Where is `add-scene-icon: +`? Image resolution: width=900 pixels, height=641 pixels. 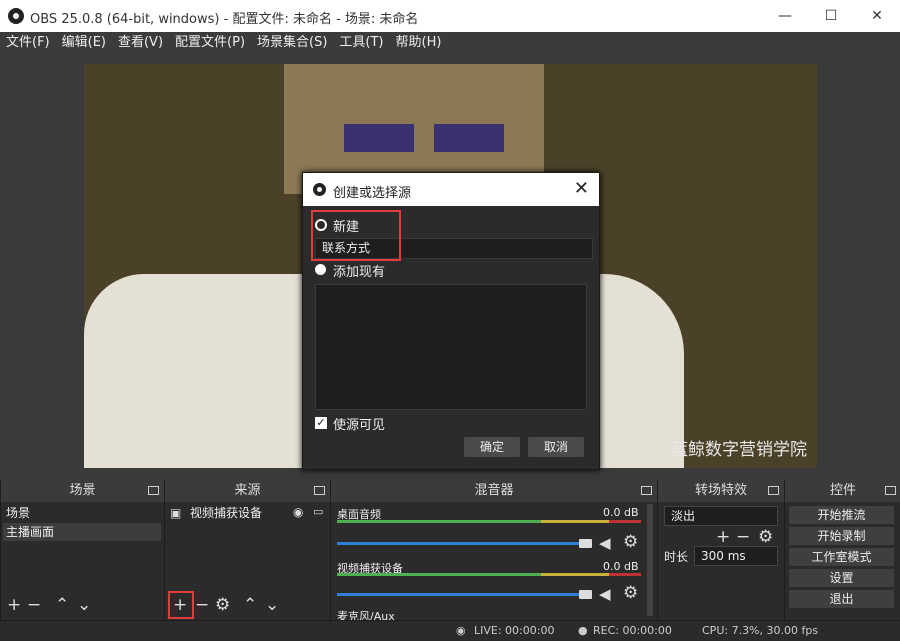 add-scene-icon: + is located at coordinates (14, 605).